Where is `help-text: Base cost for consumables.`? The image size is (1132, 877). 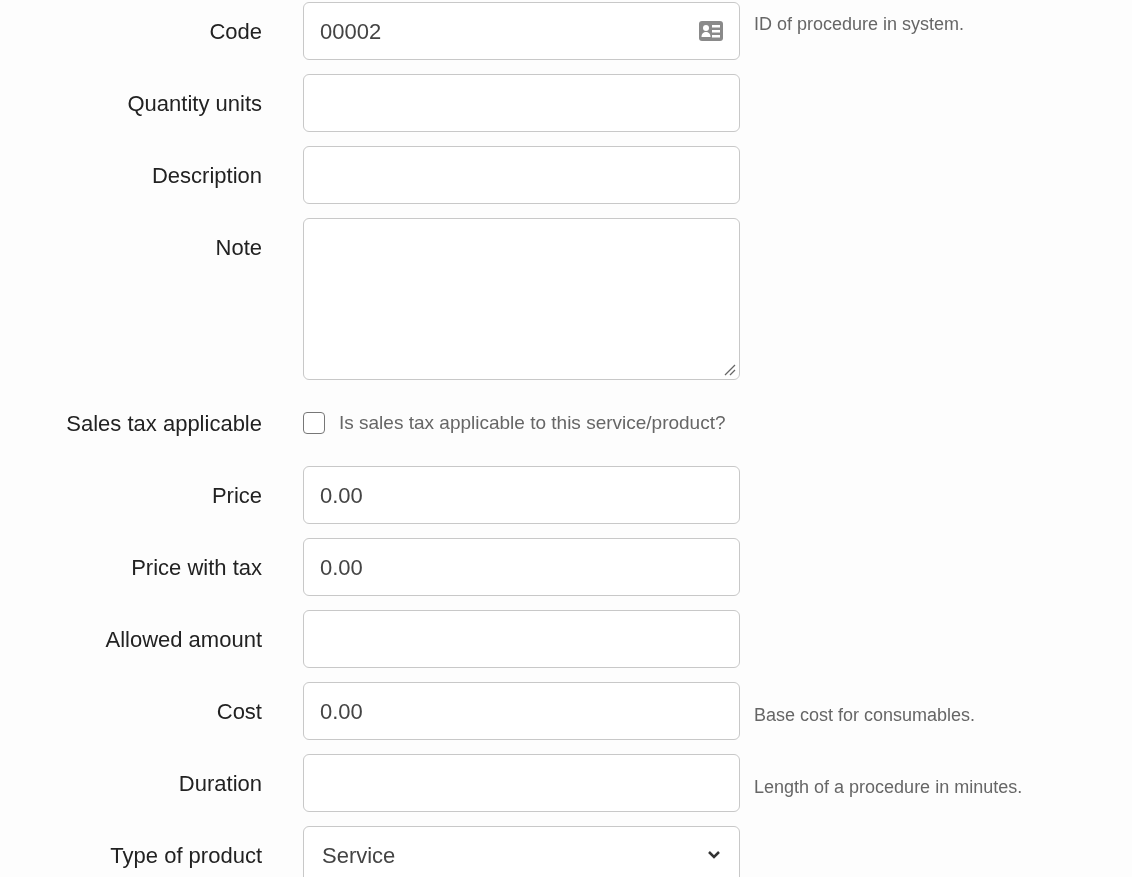
help-text: Base cost for consumables. is located at coordinates (865, 715).